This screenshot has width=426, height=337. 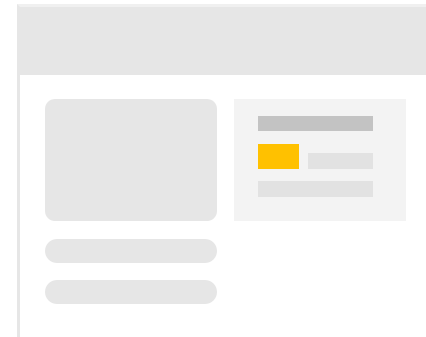 What do you see at coordinates (315, 189) in the screenshot?
I see `panel-long-line-skeleton` at bounding box center [315, 189].